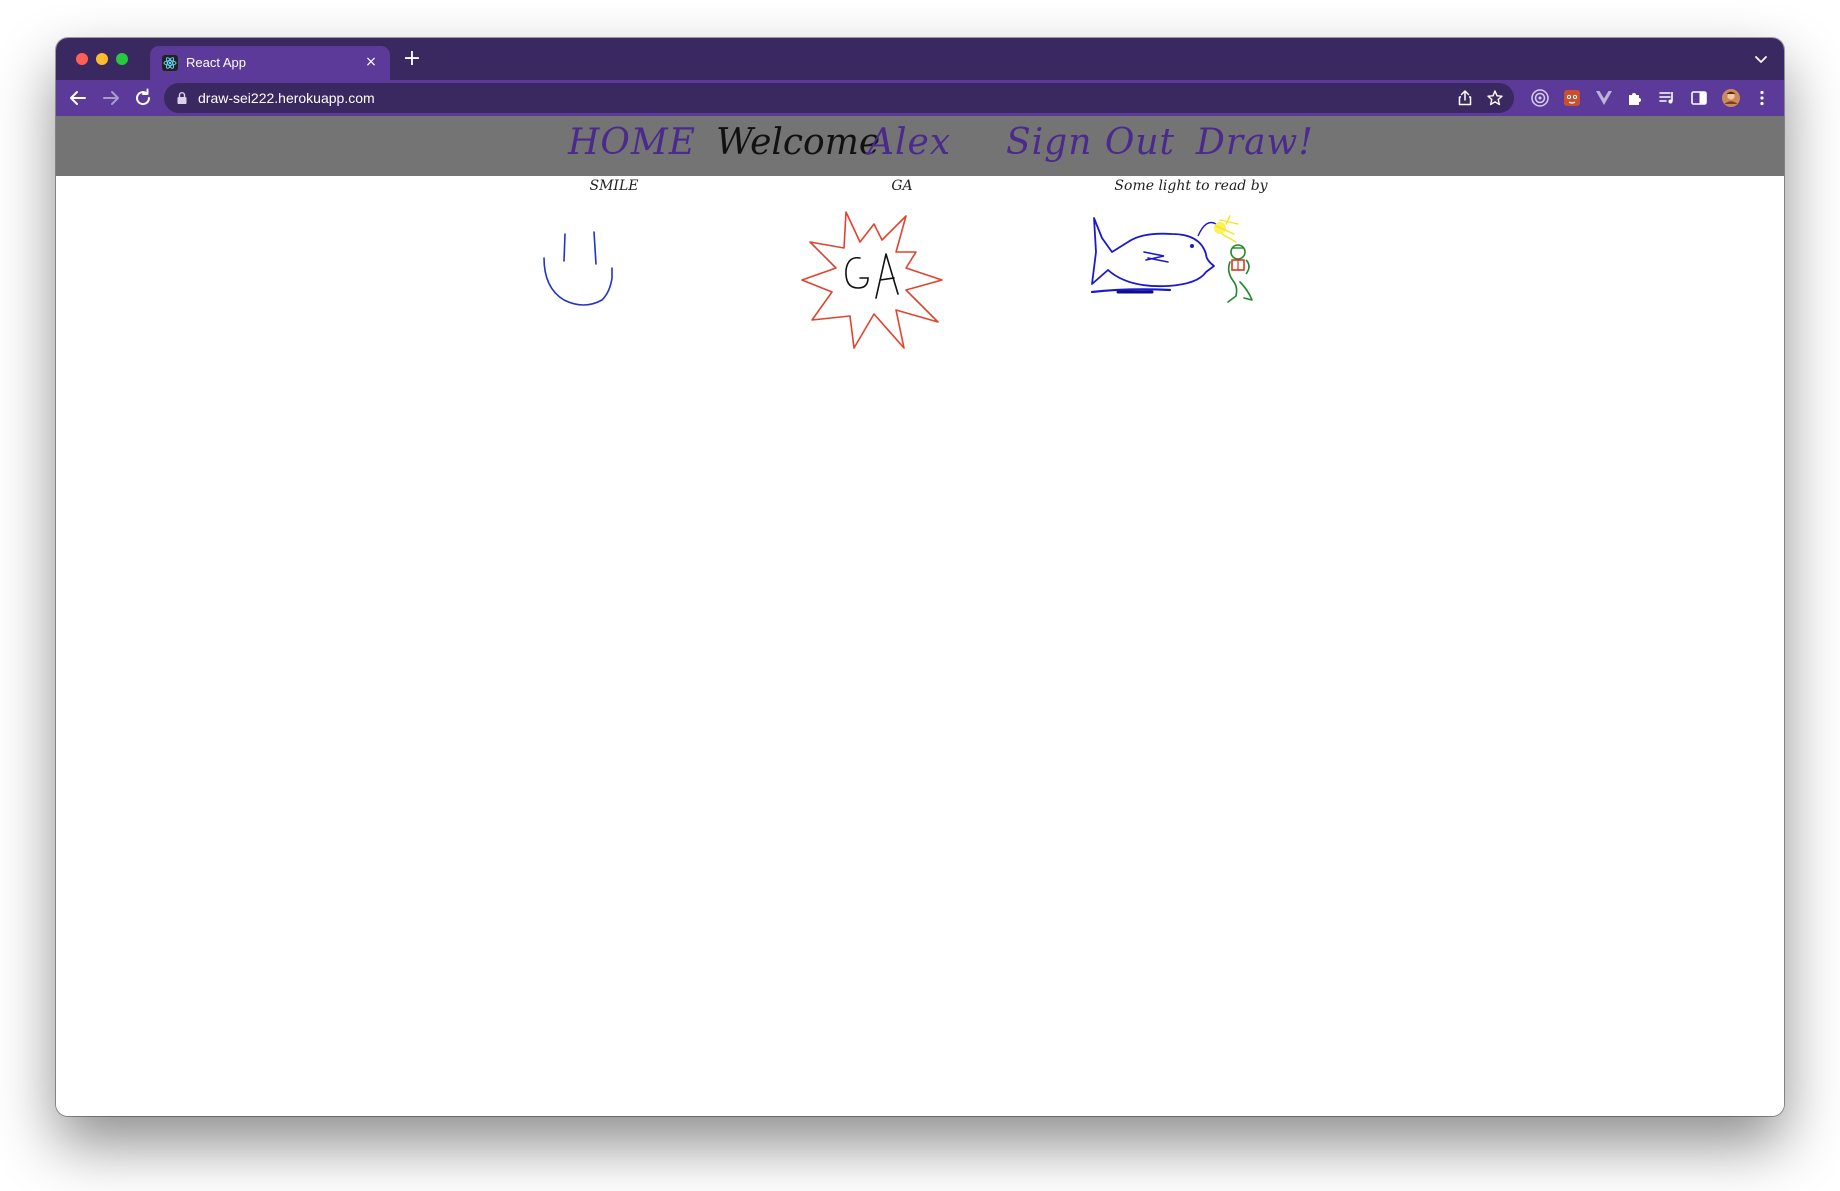 The width and height of the screenshot is (1840, 1191). I want to click on smiley-drawing, so click(614, 258).